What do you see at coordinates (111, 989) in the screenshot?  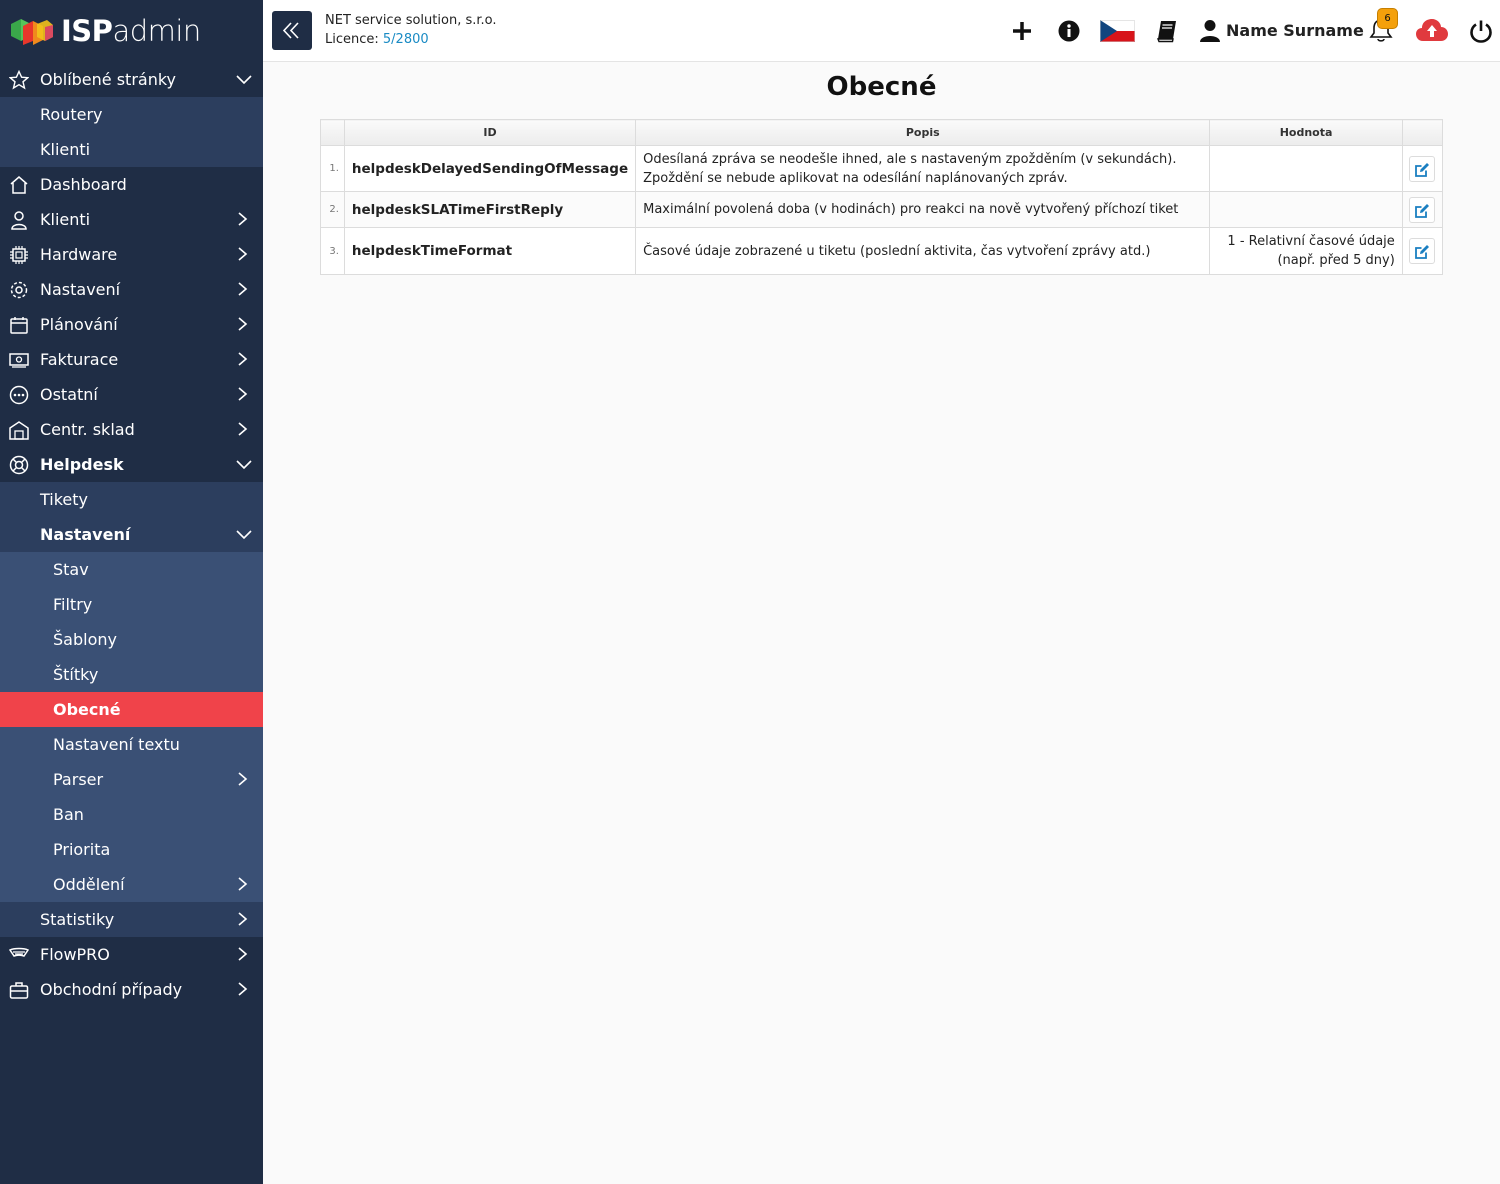 I see `sidebar-item-label: Obchodní případy` at bounding box center [111, 989].